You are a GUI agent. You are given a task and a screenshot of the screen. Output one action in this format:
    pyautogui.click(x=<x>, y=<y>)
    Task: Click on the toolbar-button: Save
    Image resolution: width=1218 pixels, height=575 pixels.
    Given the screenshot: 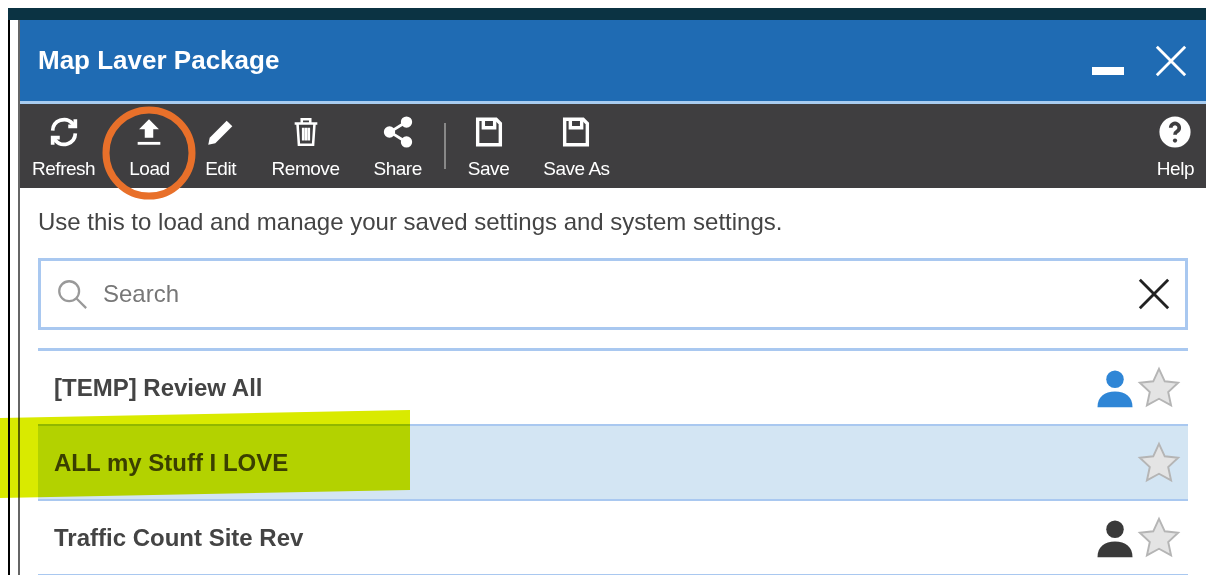 What is the action you would take?
    pyautogui.click(x=488, y=146)
    